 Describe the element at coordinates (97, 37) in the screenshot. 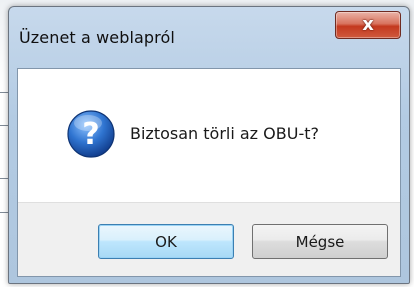

I see `dialog-title: Üzenet a weblapról` at that location.